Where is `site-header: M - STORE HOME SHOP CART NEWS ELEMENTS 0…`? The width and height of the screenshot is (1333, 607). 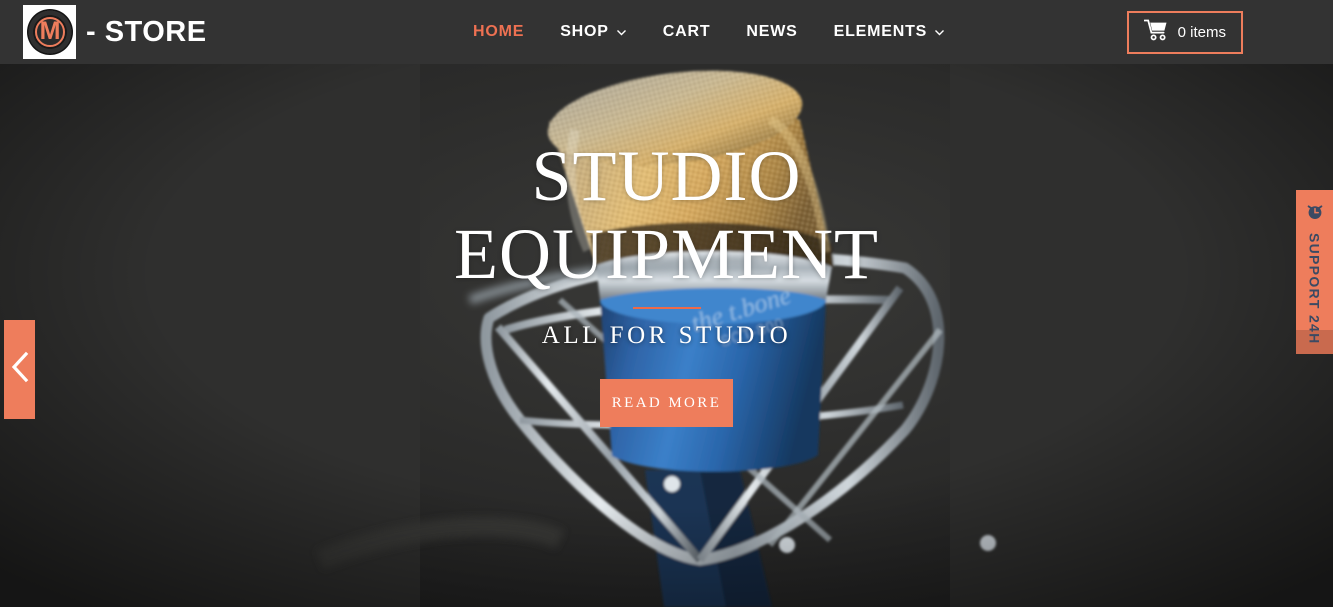
site-header: M - STORE HOME SHOP CART NEWS ELEMENTS 0… is located at coordinates (666, 32).